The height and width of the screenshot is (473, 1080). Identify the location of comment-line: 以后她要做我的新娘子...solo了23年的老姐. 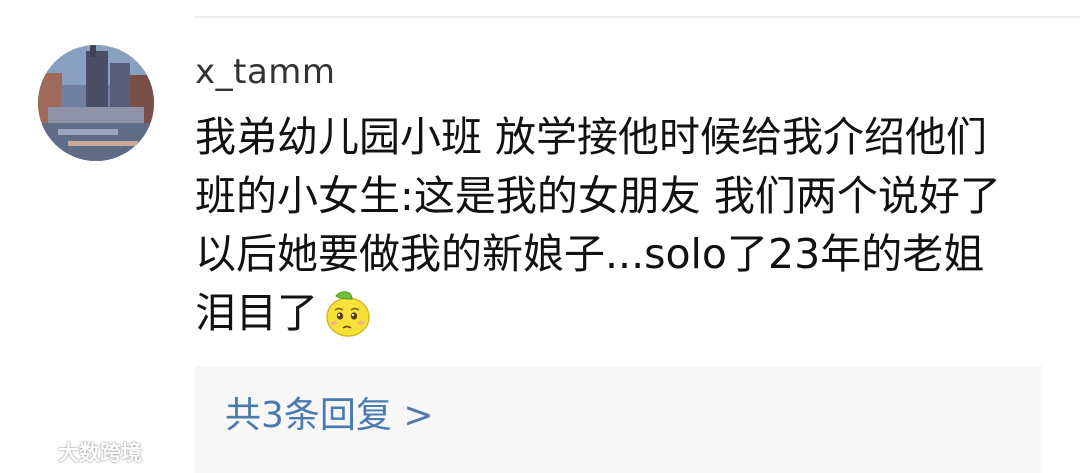
(590, 254).